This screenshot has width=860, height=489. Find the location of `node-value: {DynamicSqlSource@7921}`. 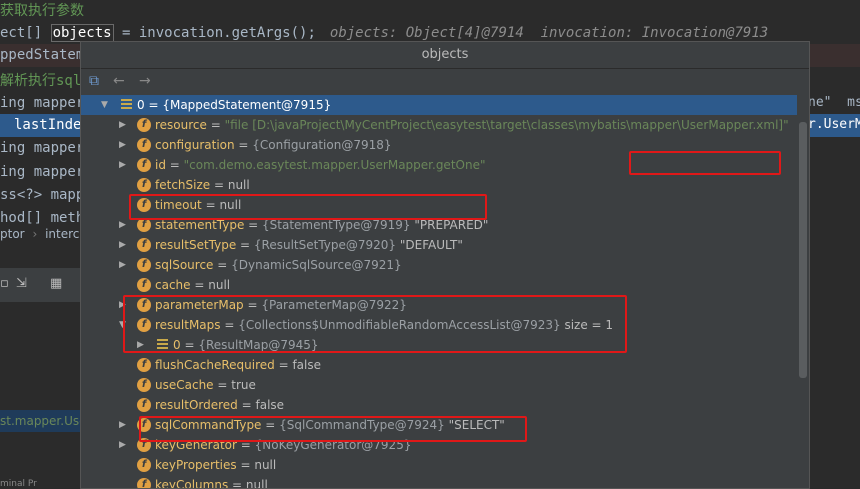

node-value: {DynamicSqlSource@7921} is located at coordinates (316, 265).